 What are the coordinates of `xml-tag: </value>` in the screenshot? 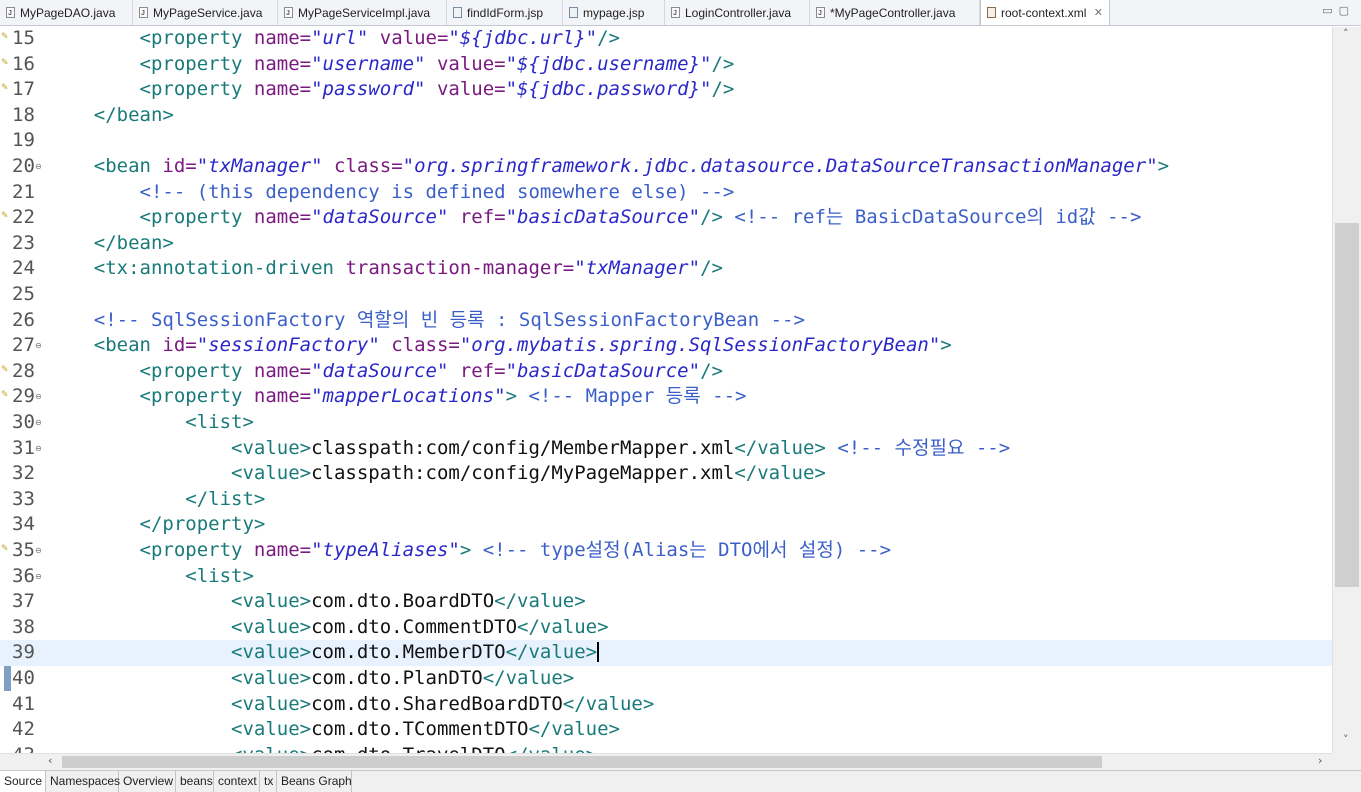 It's located at (552, 748).